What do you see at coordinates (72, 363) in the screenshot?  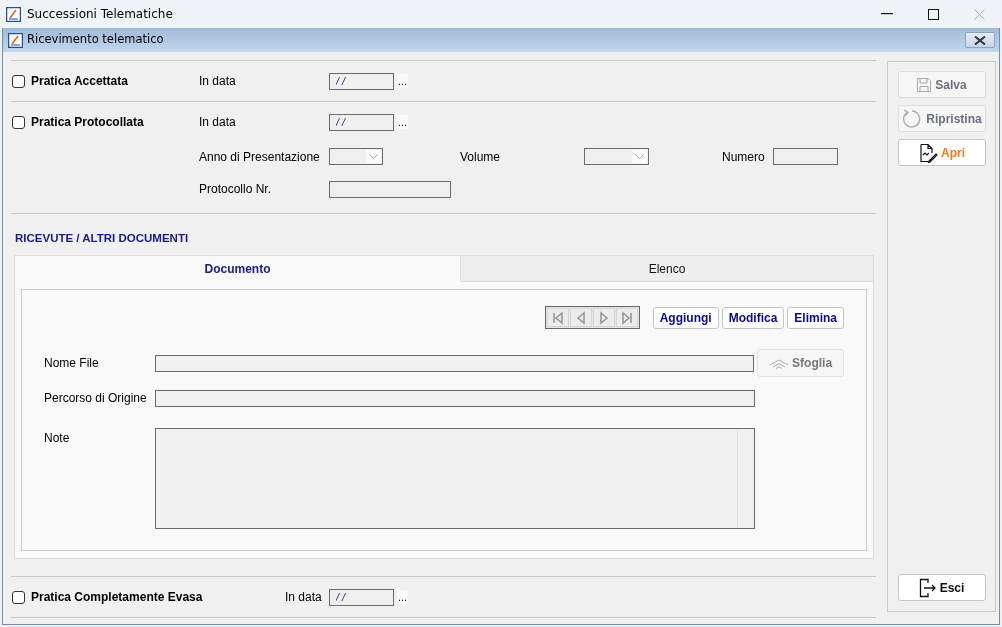 I see `field-label: Nome File` at bounding box center [72, 363].